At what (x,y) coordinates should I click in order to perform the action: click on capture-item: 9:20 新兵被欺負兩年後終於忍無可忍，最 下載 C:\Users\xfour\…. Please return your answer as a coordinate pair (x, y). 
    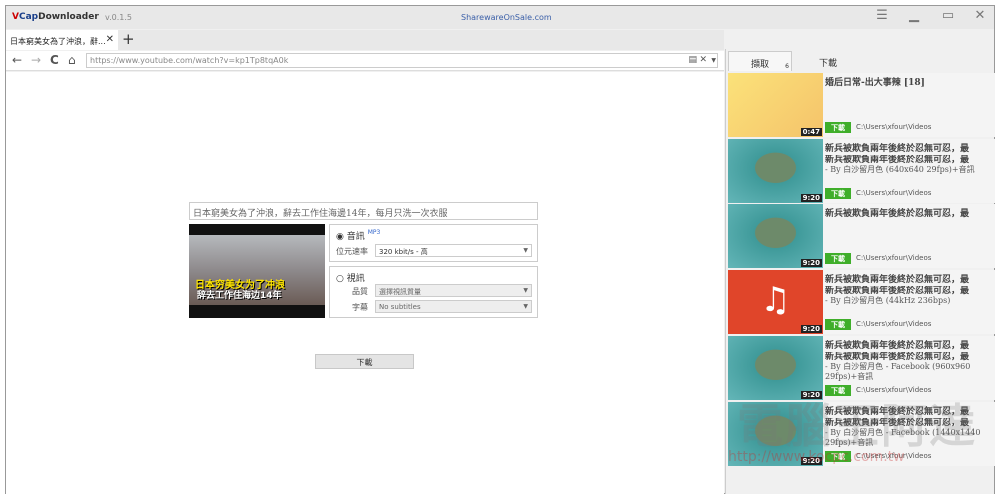
    Looking at the image, I should click on (861, 236).